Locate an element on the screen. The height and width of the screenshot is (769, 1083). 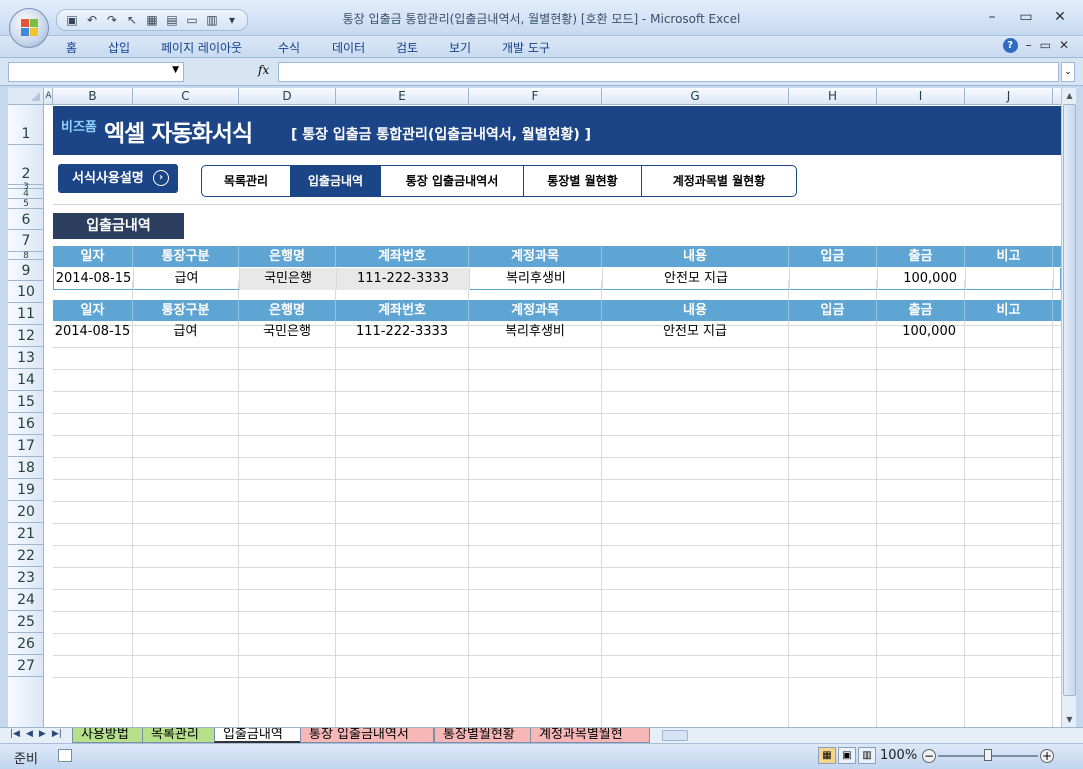
row-header: 27 is located at coordinates (26, 666).